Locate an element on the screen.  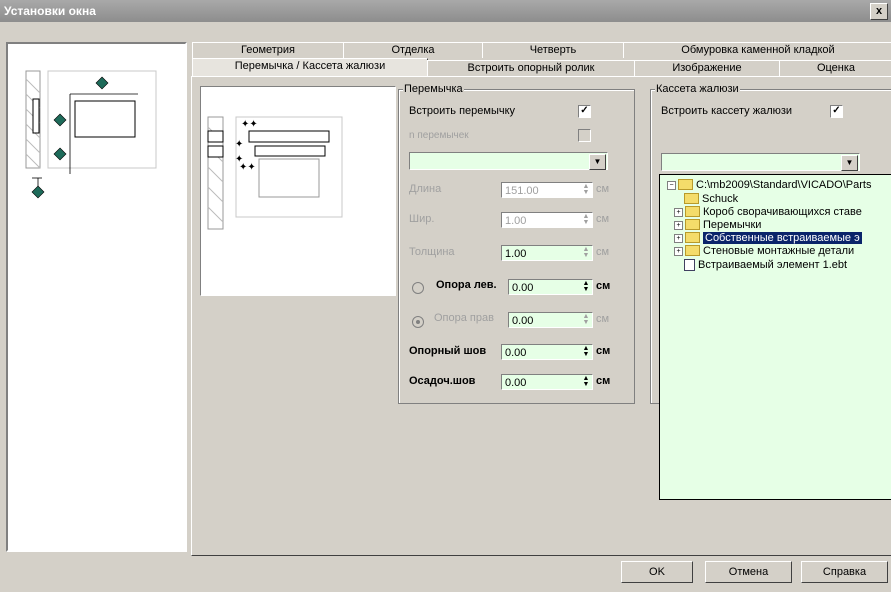
insert-lintel-checkbox: ✓ is located at coordinates (584, 111).